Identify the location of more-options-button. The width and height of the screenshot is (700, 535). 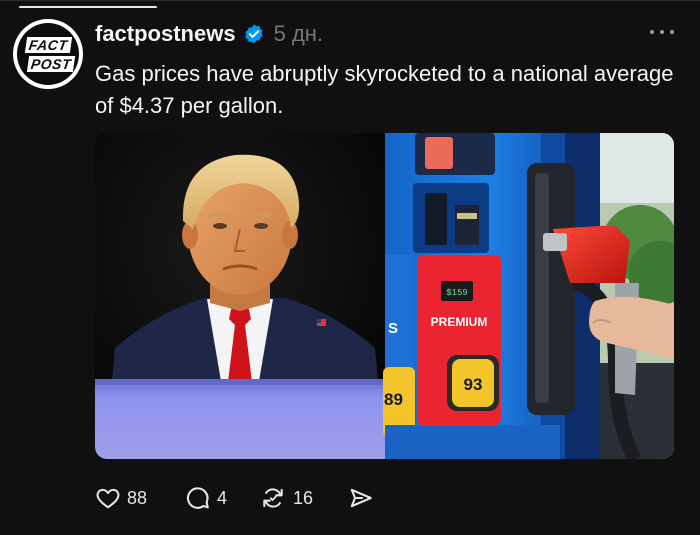
(662, 32).